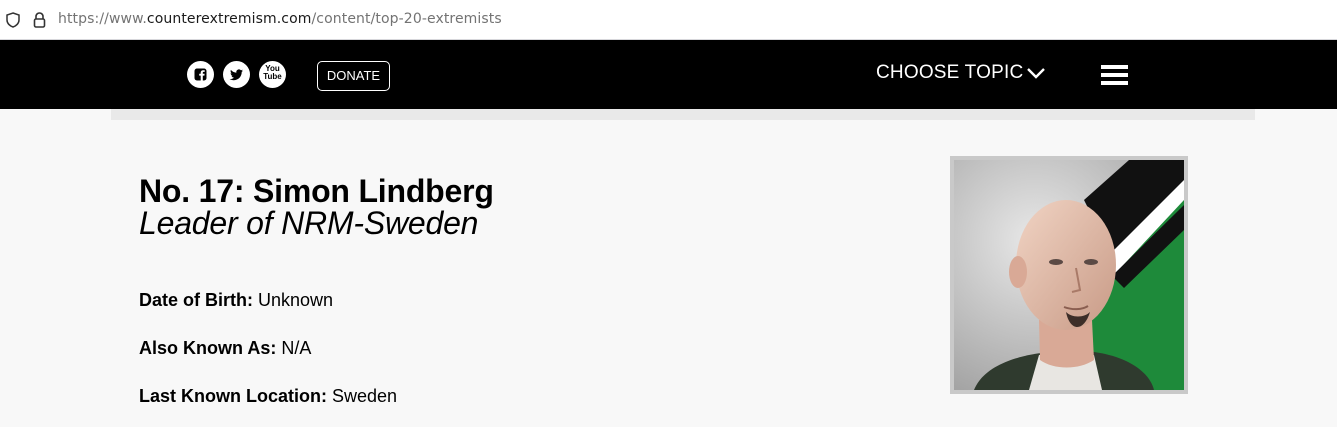 The height and width of the screenshot is (427, 1337). I want to click on fact-label: Also Known As:, so click(208, 348).